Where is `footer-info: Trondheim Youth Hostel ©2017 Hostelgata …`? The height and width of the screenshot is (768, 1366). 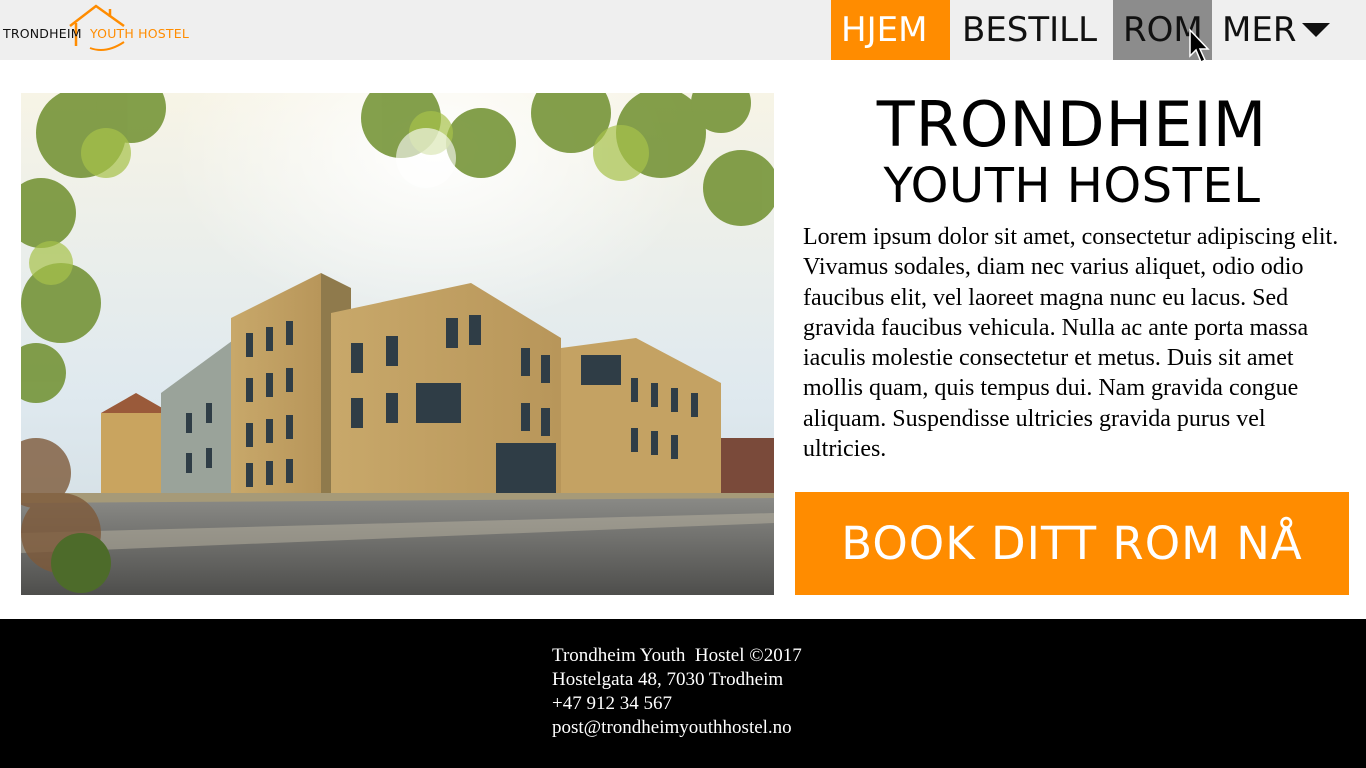 footer-info: Trondheim Youth Hostel ©2017 Hostelgata … is located at coordinates (677, 692).